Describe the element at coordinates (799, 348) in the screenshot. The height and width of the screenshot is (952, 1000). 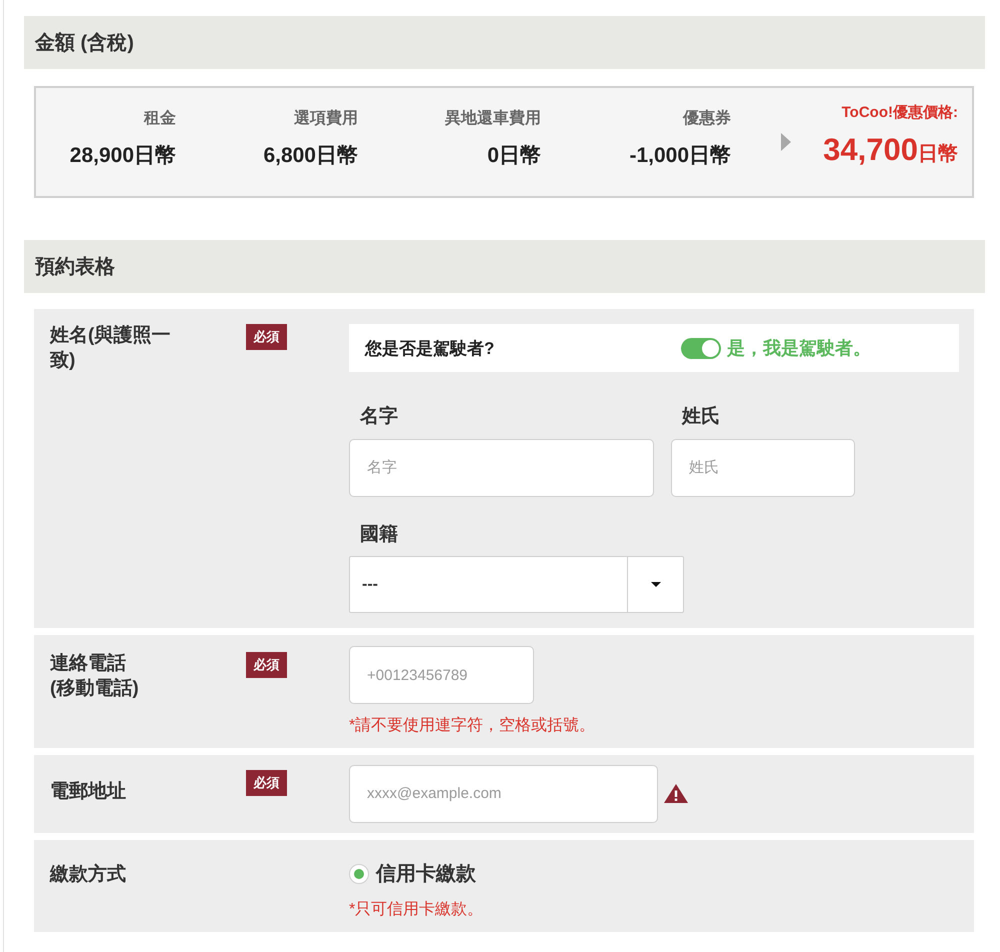
I see `toggle-answer: 是，我是駕駛者。` at that location.